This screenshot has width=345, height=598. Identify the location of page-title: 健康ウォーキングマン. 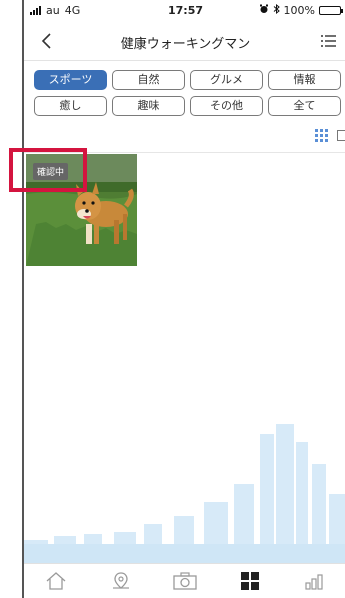
(185, 44).